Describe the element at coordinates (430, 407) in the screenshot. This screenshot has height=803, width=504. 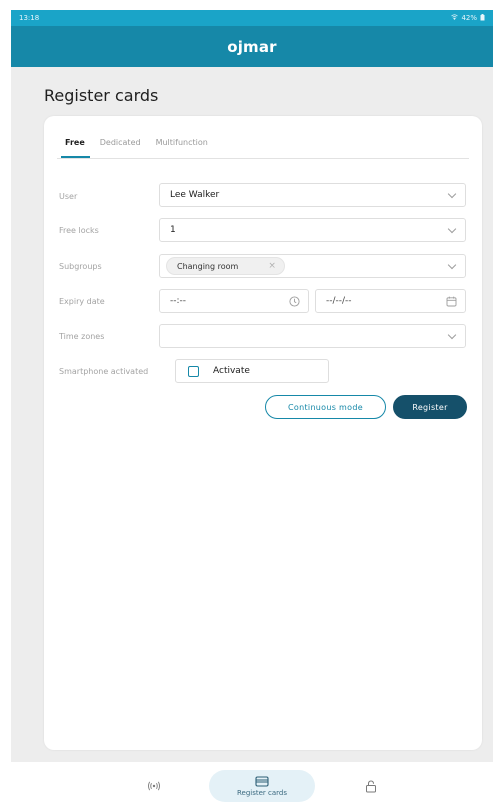
I see `register-button: Register` at that location.